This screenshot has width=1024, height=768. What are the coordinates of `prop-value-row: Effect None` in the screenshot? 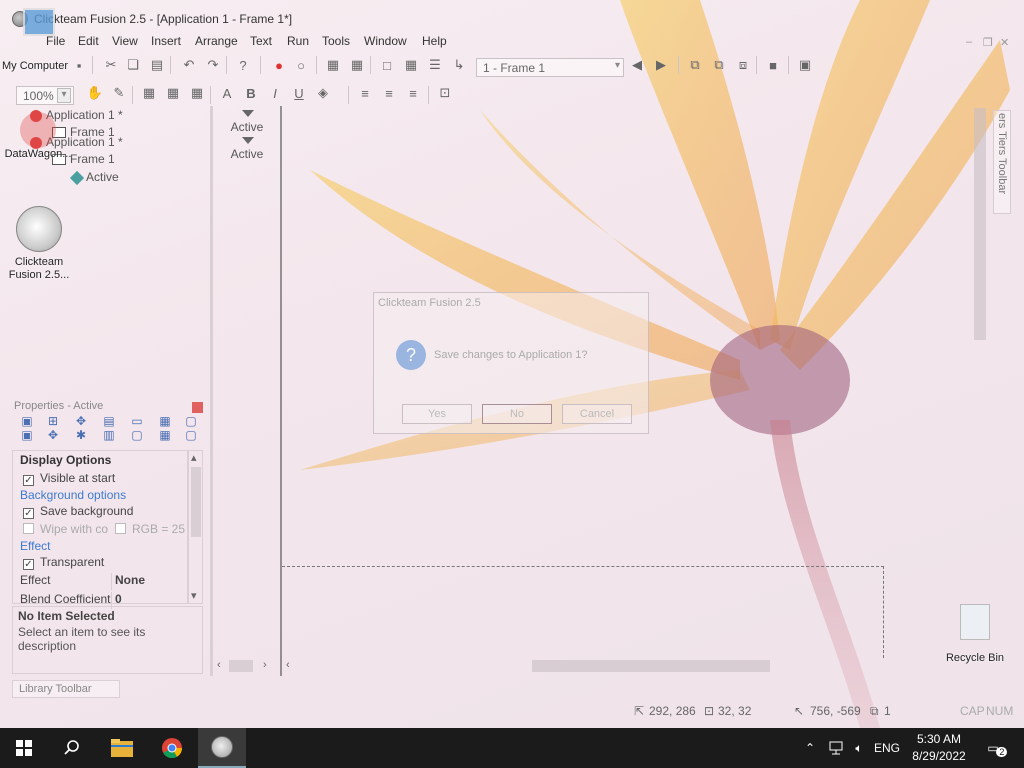 It's located at (101, 581).